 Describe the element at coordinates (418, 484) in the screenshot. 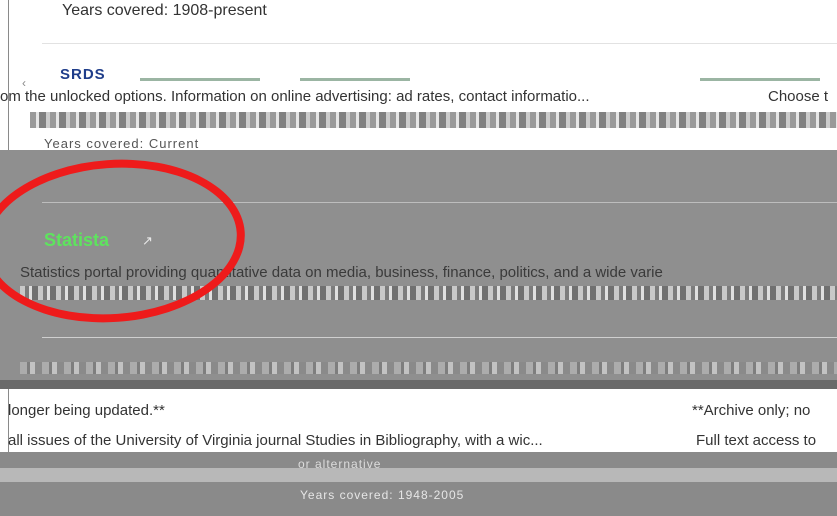

I see `gray-overlay-band-lower` at that location.